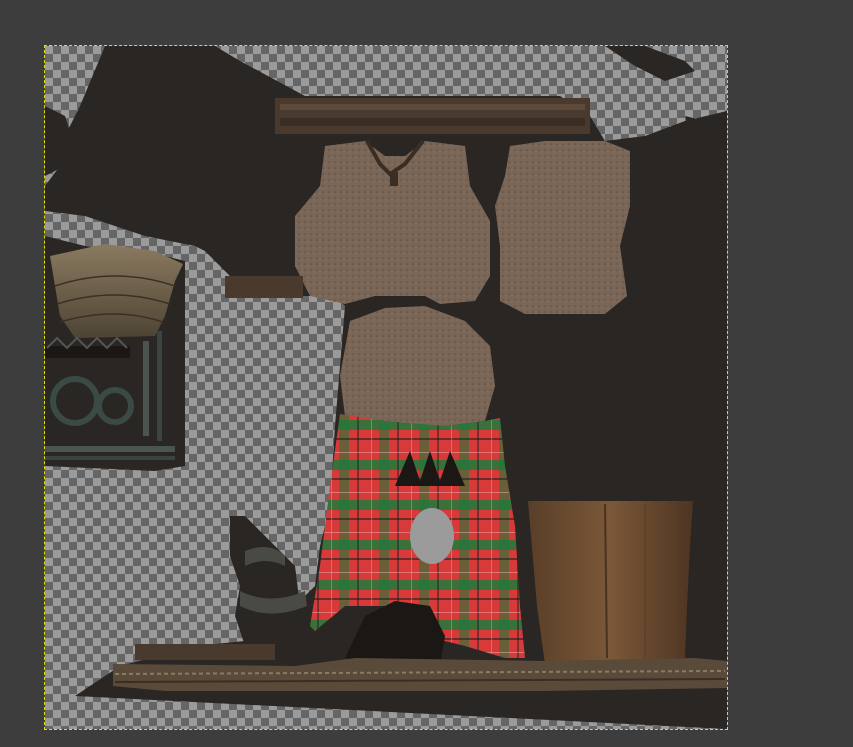  Describe the element at coordinates (432, 116) in the screenshot. I see `strap-top` at that location.